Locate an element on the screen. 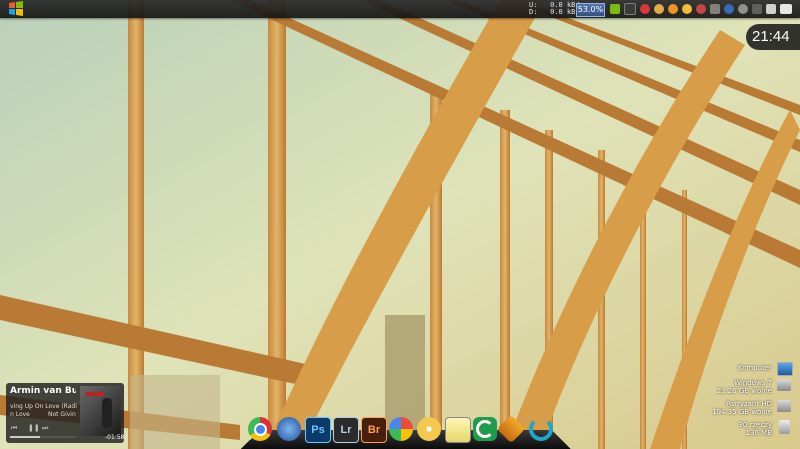 This screenshot has width=800, height=449. song-title: ving Up On Love (Radi is located at coordinates (43, 406).